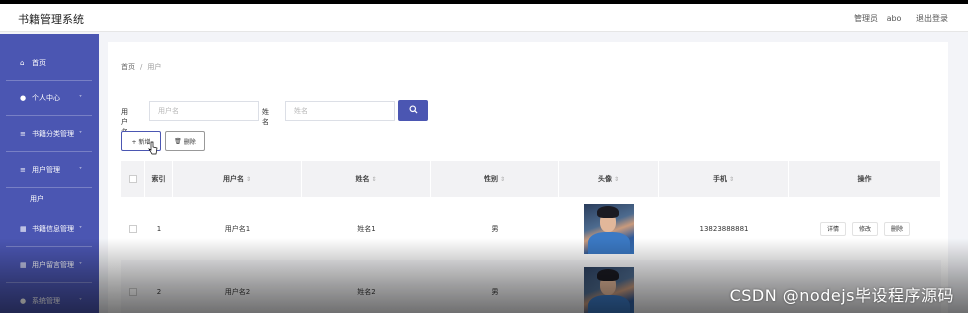  I want to click on sidebar-item-personal-center: ● 个人中心 ˅, so click(49, 98).